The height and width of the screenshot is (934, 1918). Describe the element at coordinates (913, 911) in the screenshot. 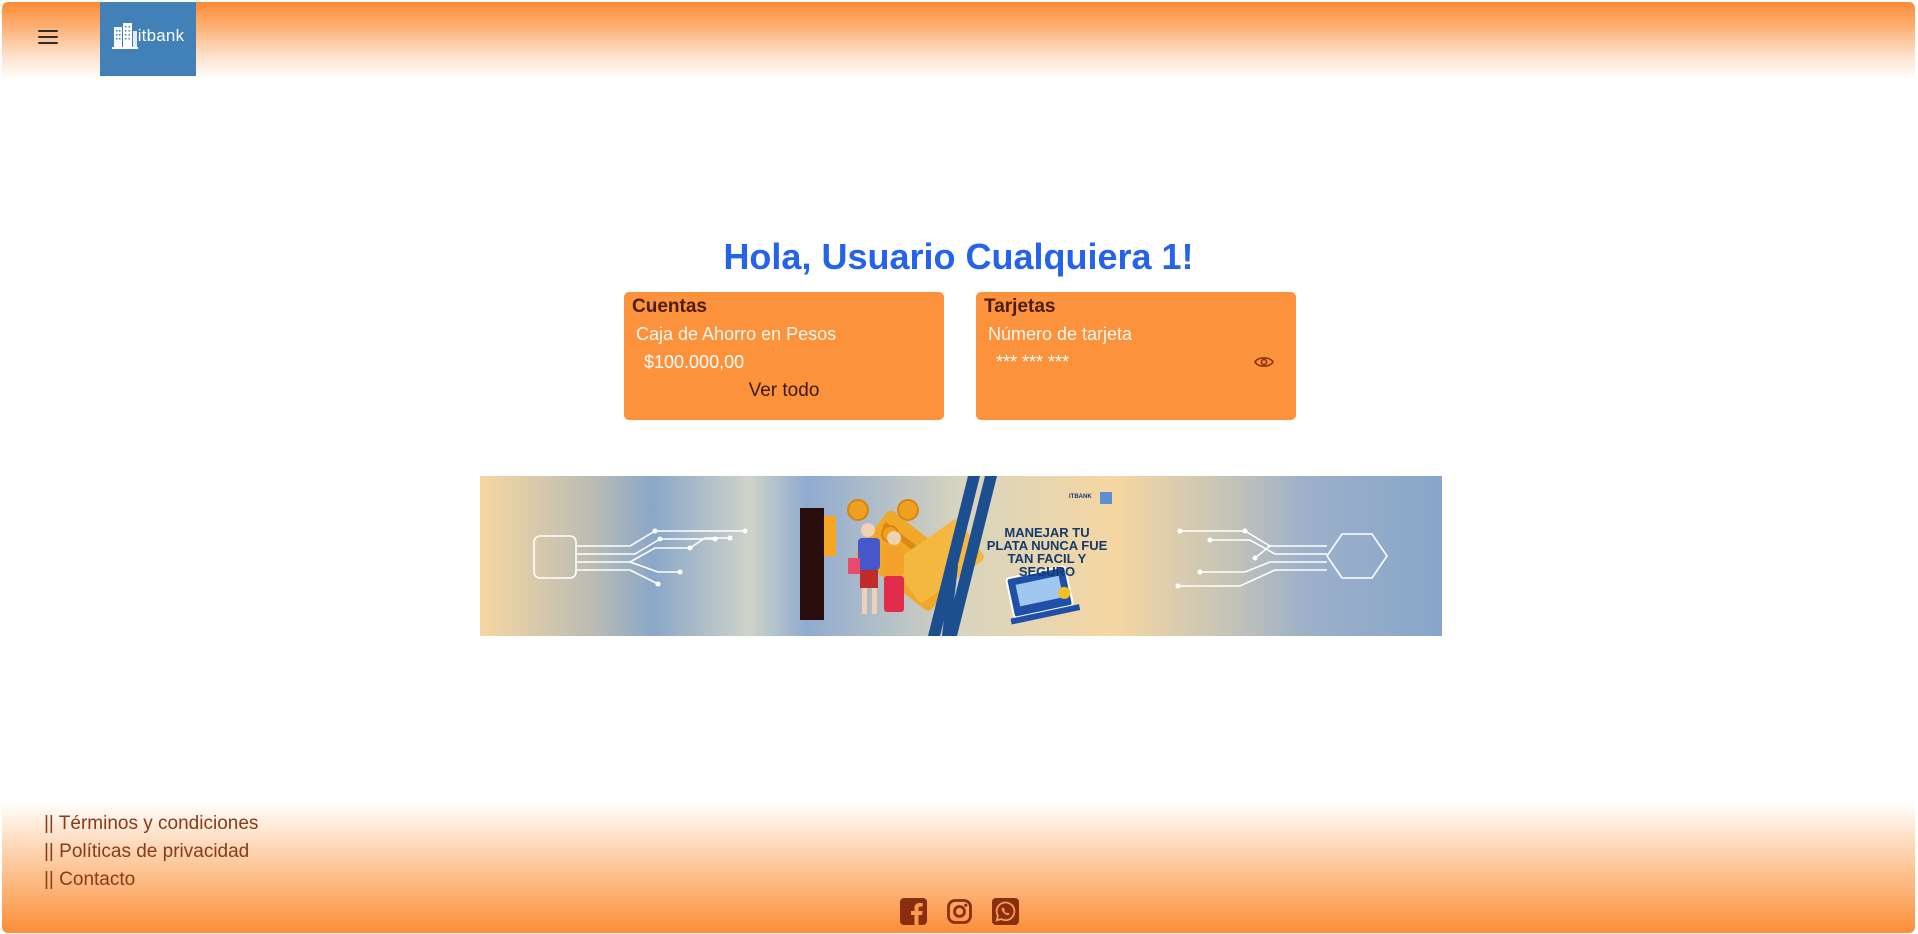

I see `facebook-icon` at that location.